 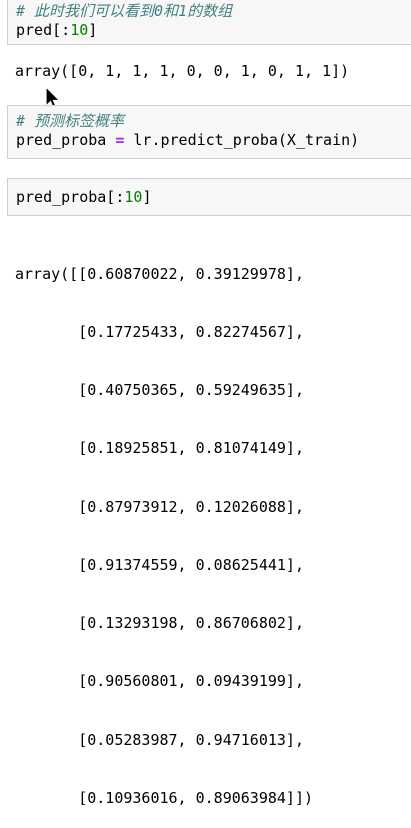 What do you see at coordinates (182, 71) in the screenshot?
I see `cell-1-output: array([0, 1, 1, 1, 0, 0, 1, 0, 1, 1])` at bounding box center [182, 71].